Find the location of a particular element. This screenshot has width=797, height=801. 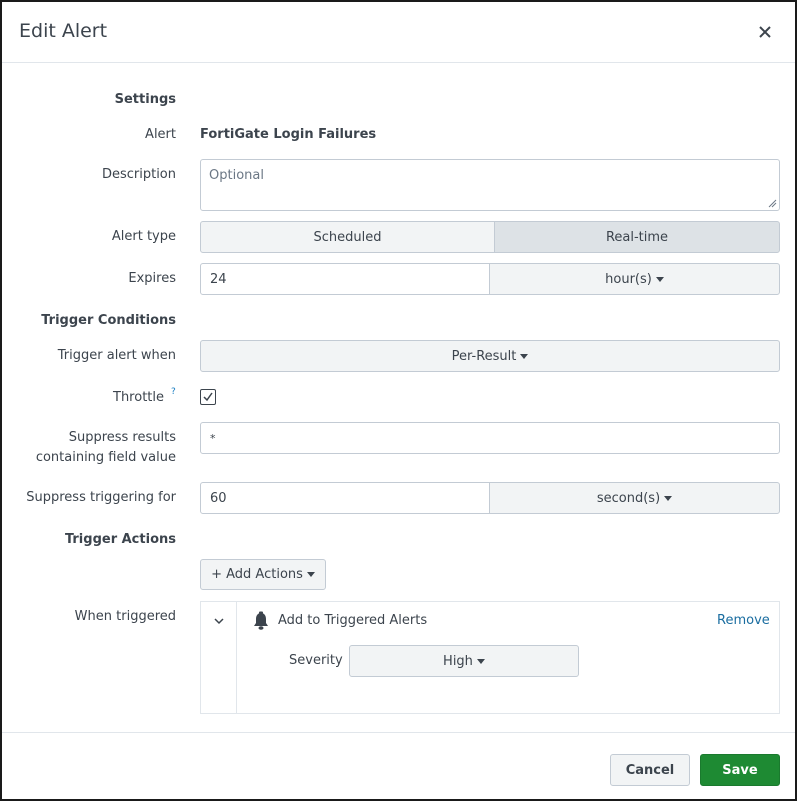

suppress-period-unit-value: second(s) is located at coordinates (628, 498).